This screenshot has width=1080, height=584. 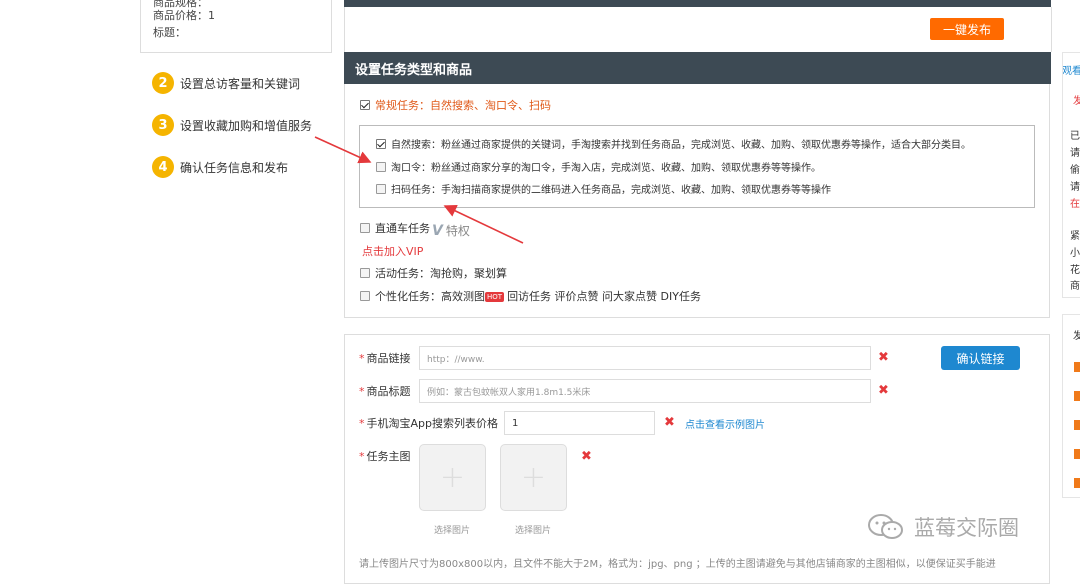 What do you see at coordinates (457, 231) in the screenshot?
I see `vip-badge-text: 特权` at bounding box center [457, 231].